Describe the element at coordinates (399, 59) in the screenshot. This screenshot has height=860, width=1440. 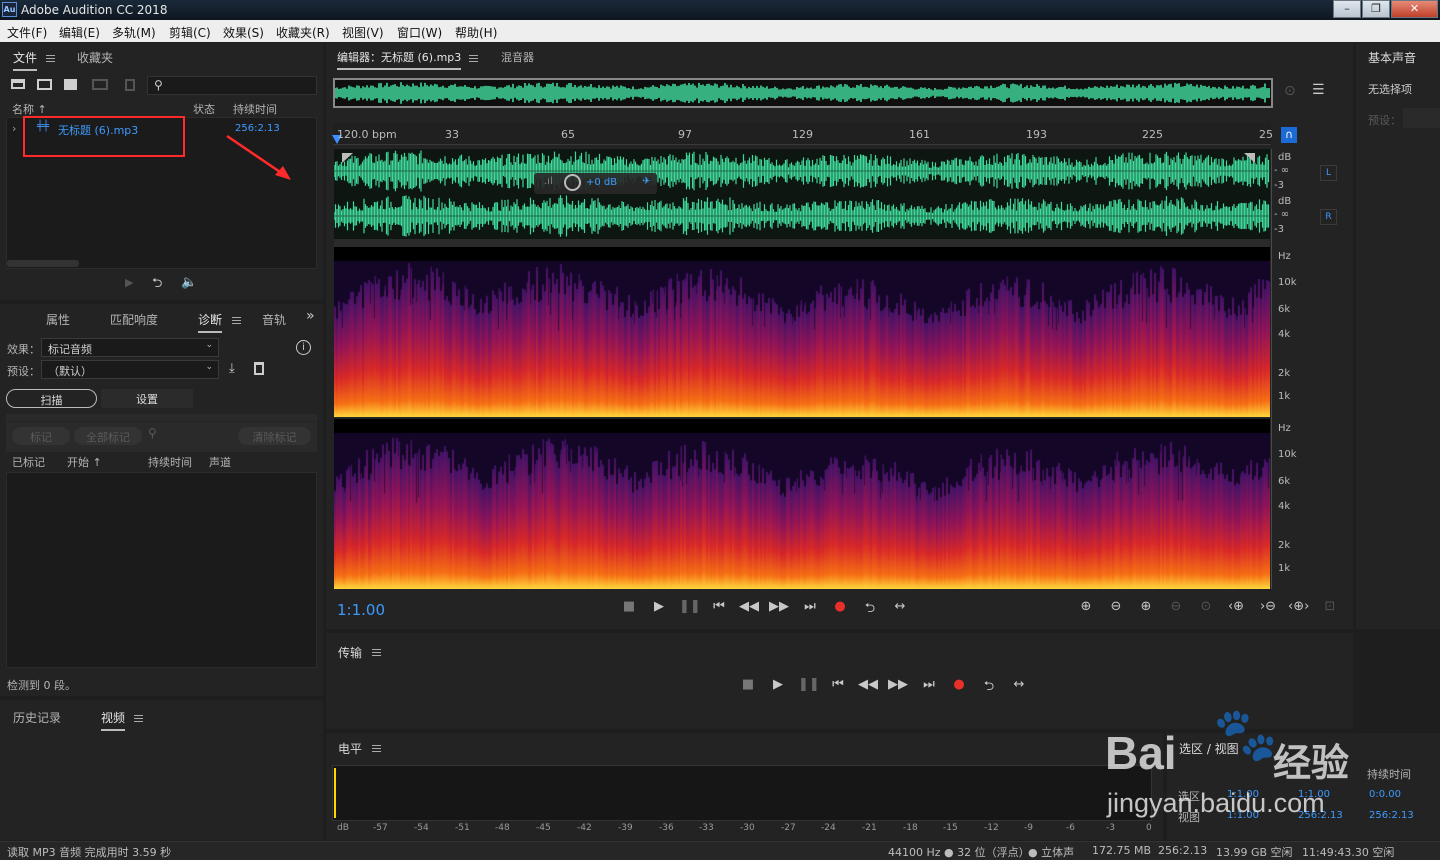
I see `tab-editor: 编辑器：无标题 (6).mp3` at that location.